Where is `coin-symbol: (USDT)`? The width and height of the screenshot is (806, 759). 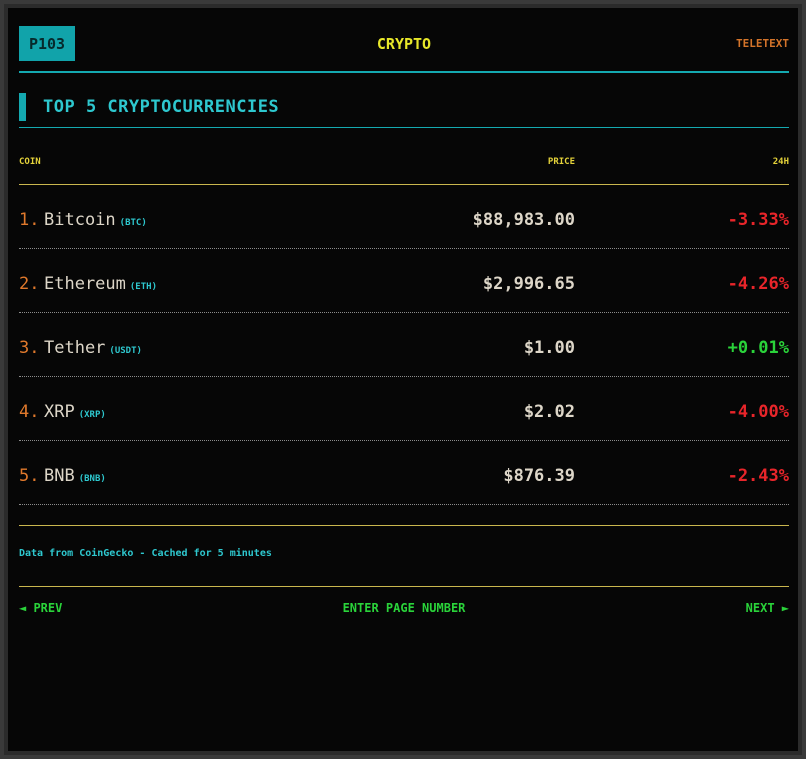 coin-symbol: (USDT) is located at coordinates (125, 351).